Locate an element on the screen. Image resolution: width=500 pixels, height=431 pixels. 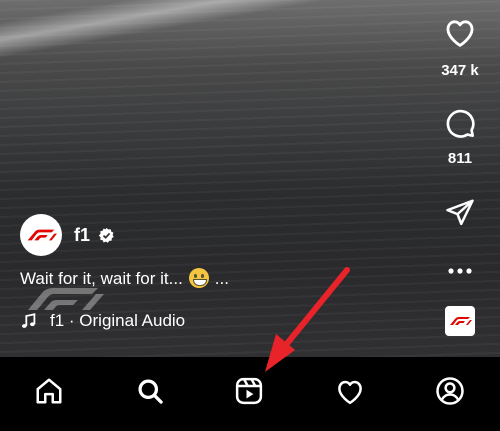
music-note-icon is located at coordinates (28, 320).